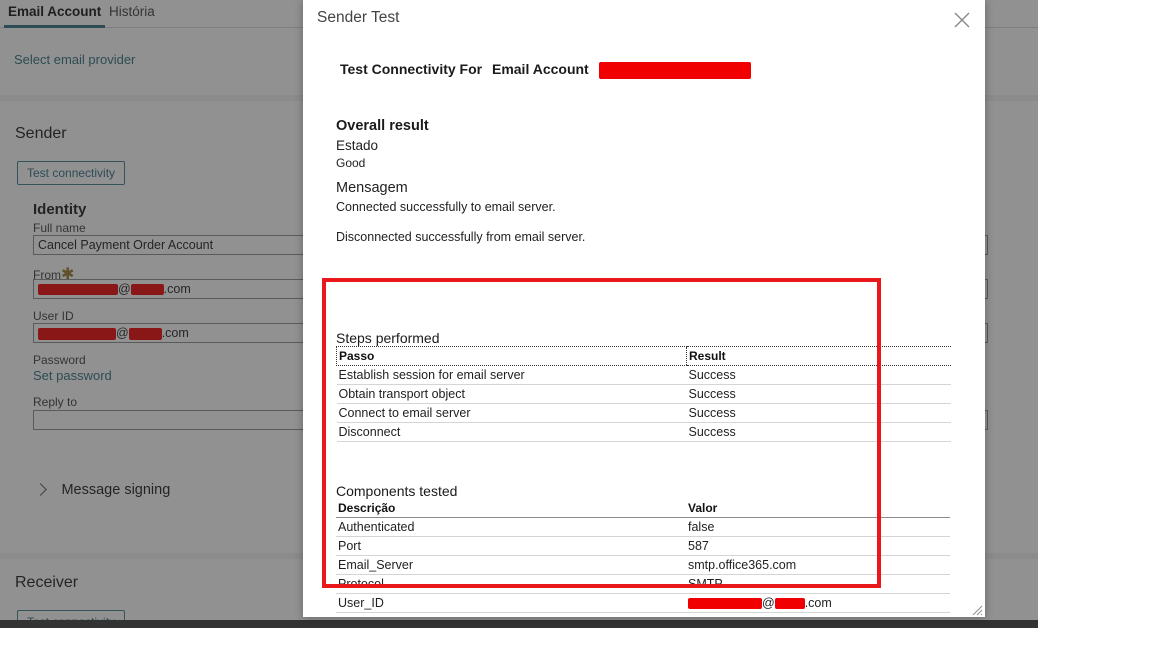 This screenshot has height=648, width=1152. Describe the element at coordinates (511, 603) in the screenshot. I see `component-name: User_ID` at that location.